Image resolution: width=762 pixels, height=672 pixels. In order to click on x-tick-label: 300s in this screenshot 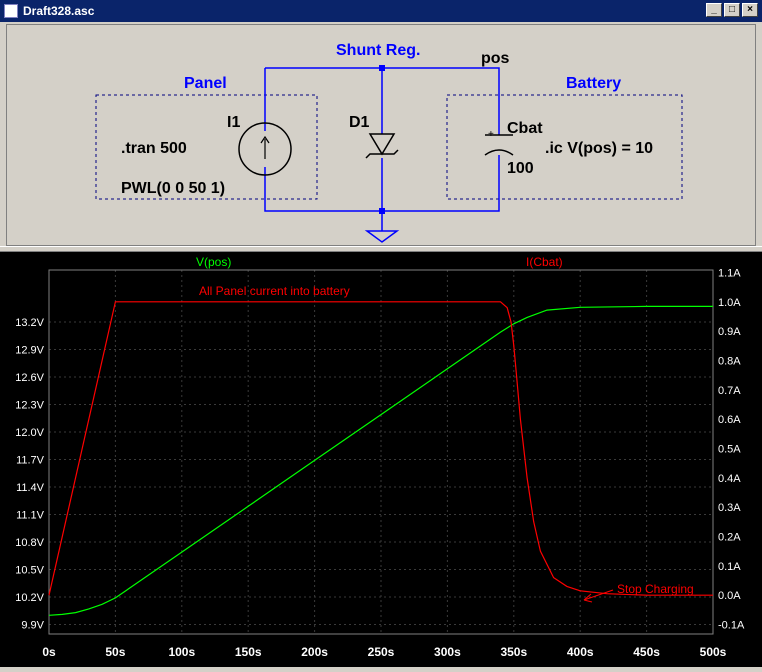, I will do `click(447, 652)`.